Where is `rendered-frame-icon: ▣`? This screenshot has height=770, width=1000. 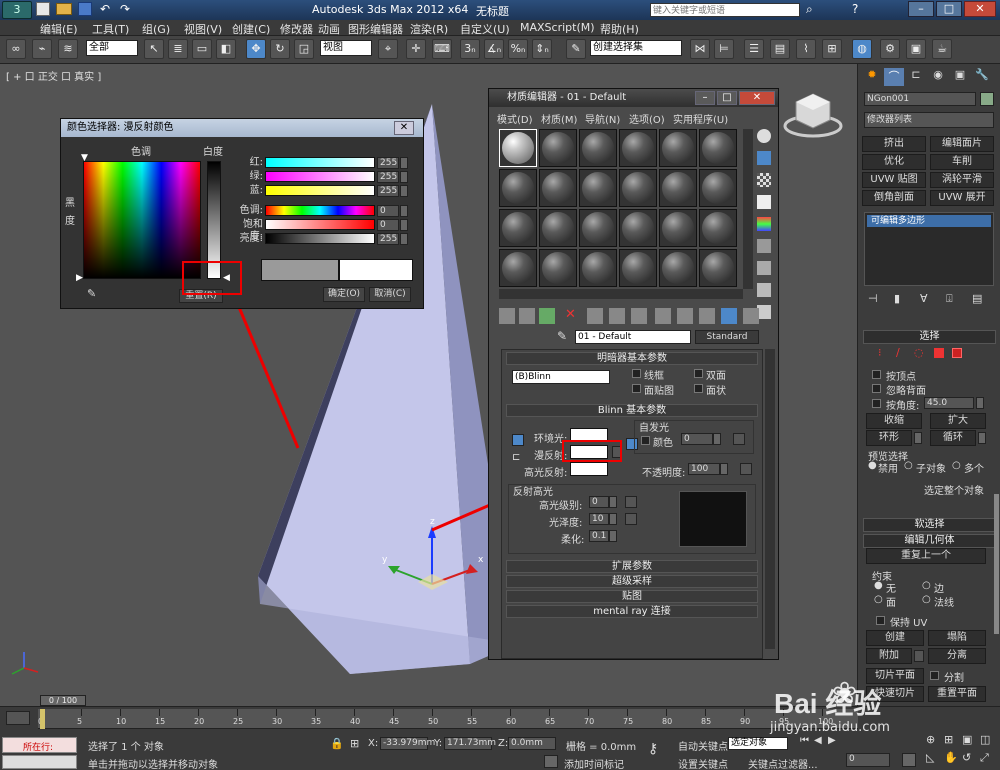
rendered-frame-icon: ▣ is located at coordinates (916, 49).